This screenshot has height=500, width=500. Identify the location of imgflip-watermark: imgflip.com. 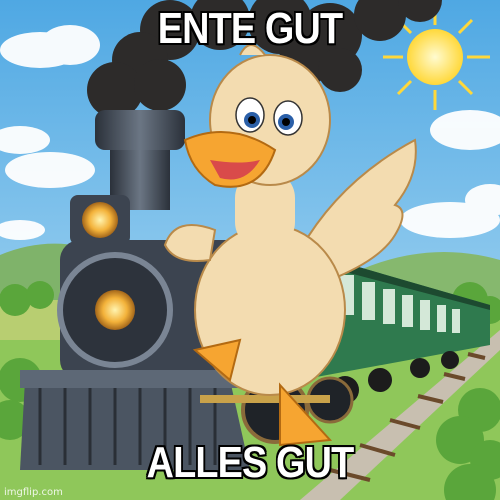
(33, 492).